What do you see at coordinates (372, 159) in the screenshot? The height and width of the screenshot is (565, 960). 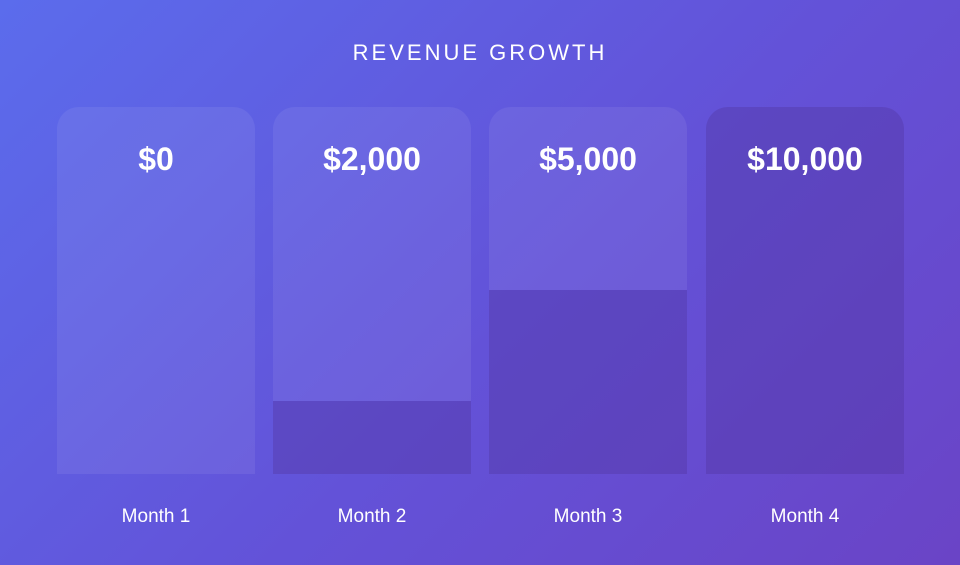 I see `bar-value-label: $2,000` at bounding box center [372, 159].